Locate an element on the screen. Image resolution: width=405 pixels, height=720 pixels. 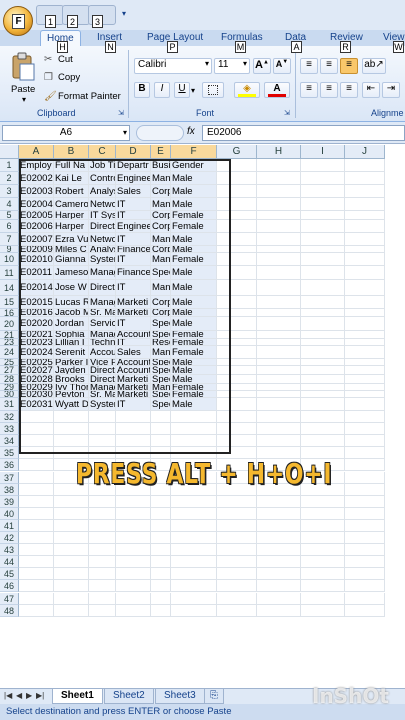
cell: Rese is located at coordinates (161, 342).